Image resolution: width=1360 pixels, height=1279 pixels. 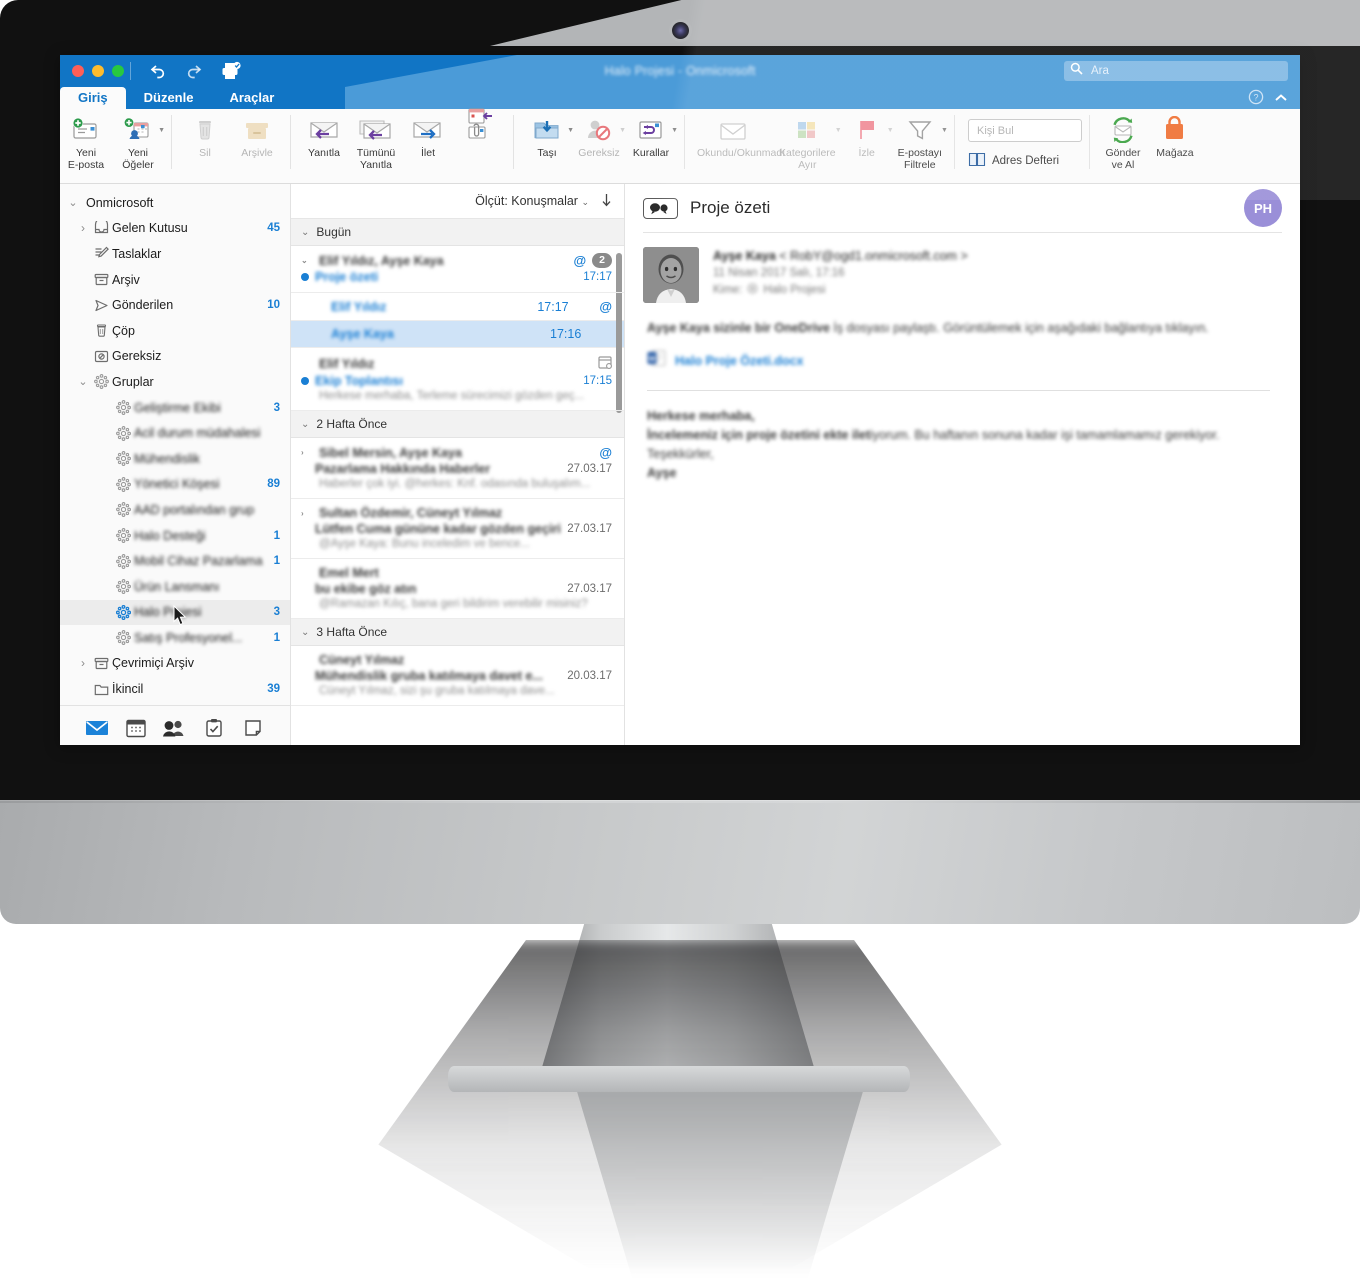 What do you see at coordinates (599, 136) in the screenshot?
I see `junk-button: Gereksiz ▼` at bounding box center [599, 136].